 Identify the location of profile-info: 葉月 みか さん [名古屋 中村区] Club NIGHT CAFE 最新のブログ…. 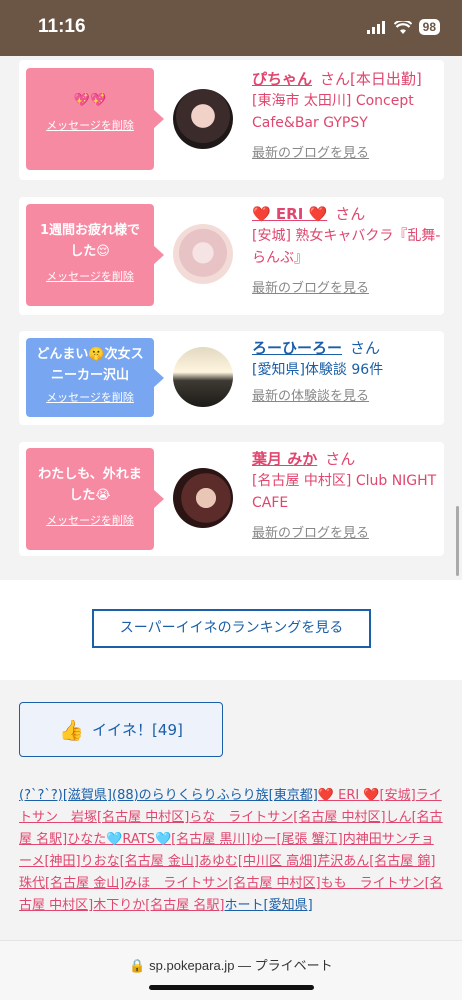
(347, 494).